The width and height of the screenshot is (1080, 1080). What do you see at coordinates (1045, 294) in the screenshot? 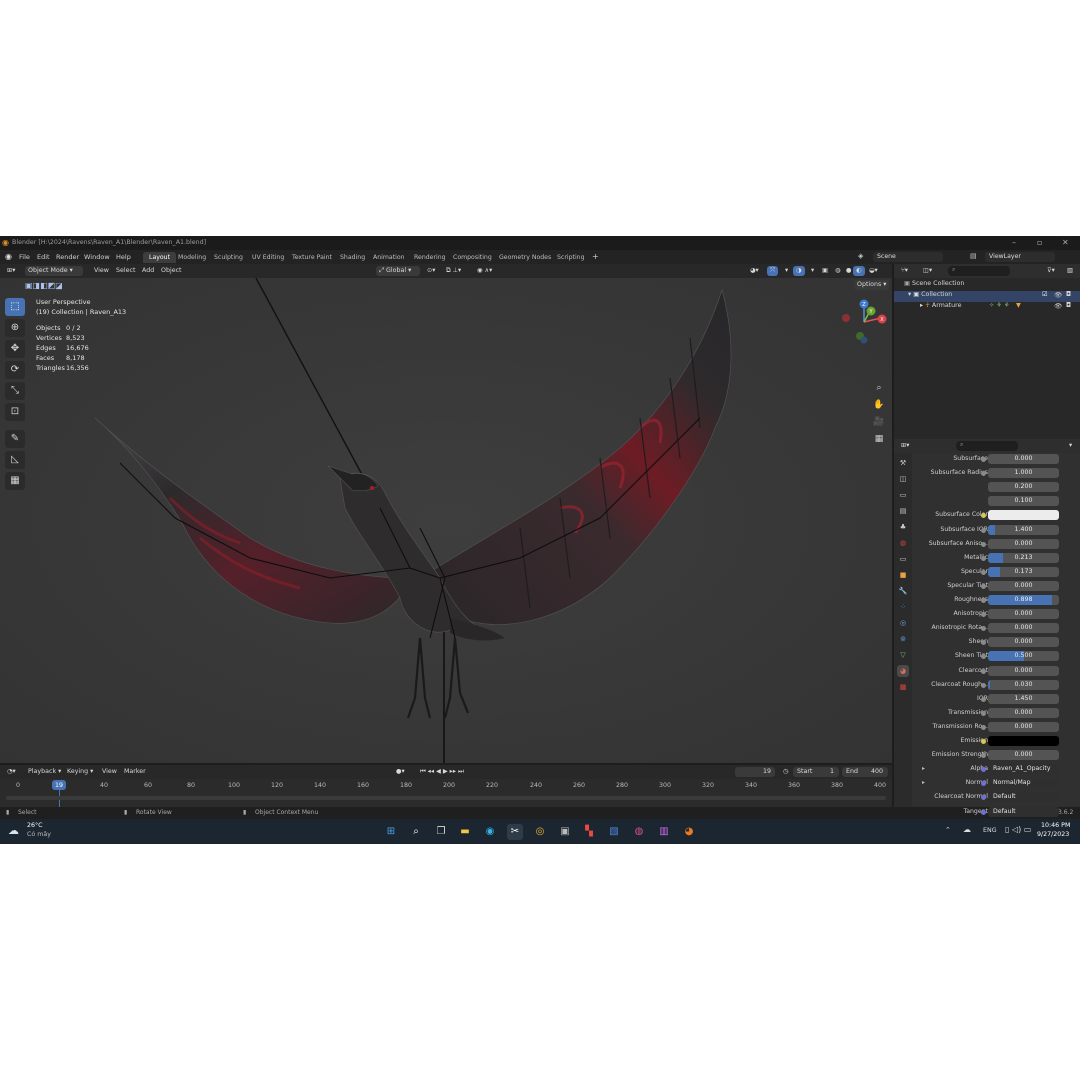
I see `collection-checkbox-icon: ☑` at bounding box center [1045, 294].